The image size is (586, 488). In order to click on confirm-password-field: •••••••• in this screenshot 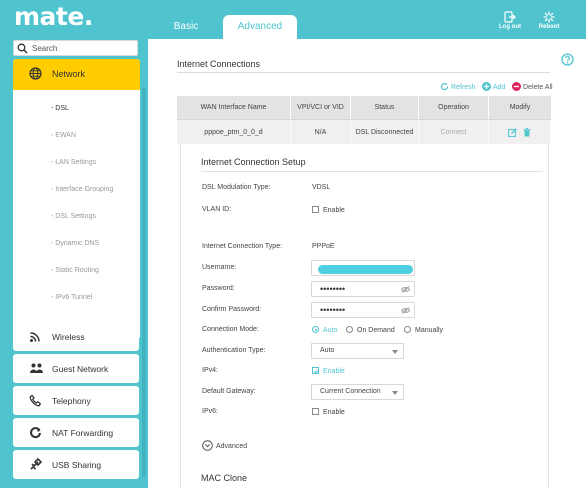, I will do `click(363, 310)`.